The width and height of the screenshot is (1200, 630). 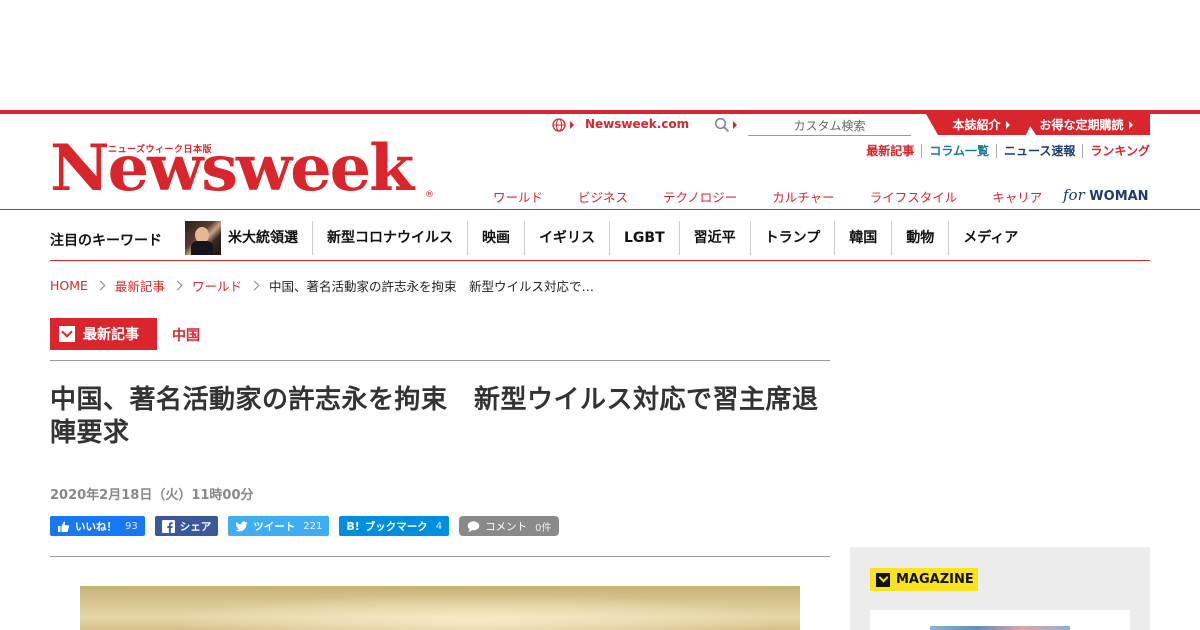 I want to click on tweet-label: ツイート, so click(x=274, y=526).